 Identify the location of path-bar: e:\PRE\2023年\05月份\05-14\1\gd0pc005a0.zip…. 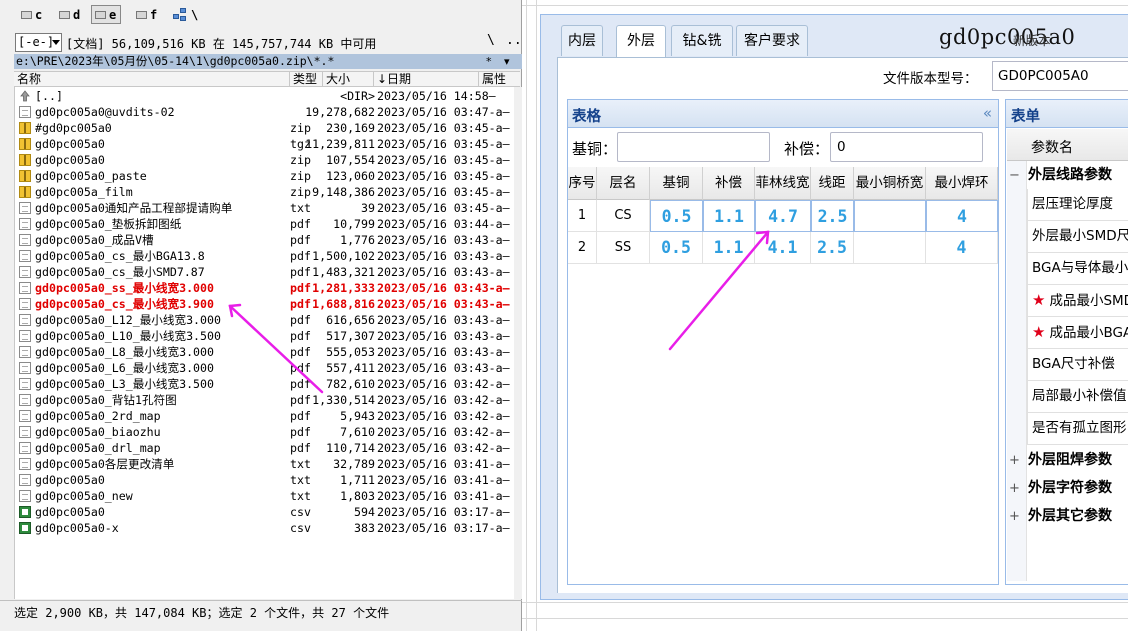
(268, 61).